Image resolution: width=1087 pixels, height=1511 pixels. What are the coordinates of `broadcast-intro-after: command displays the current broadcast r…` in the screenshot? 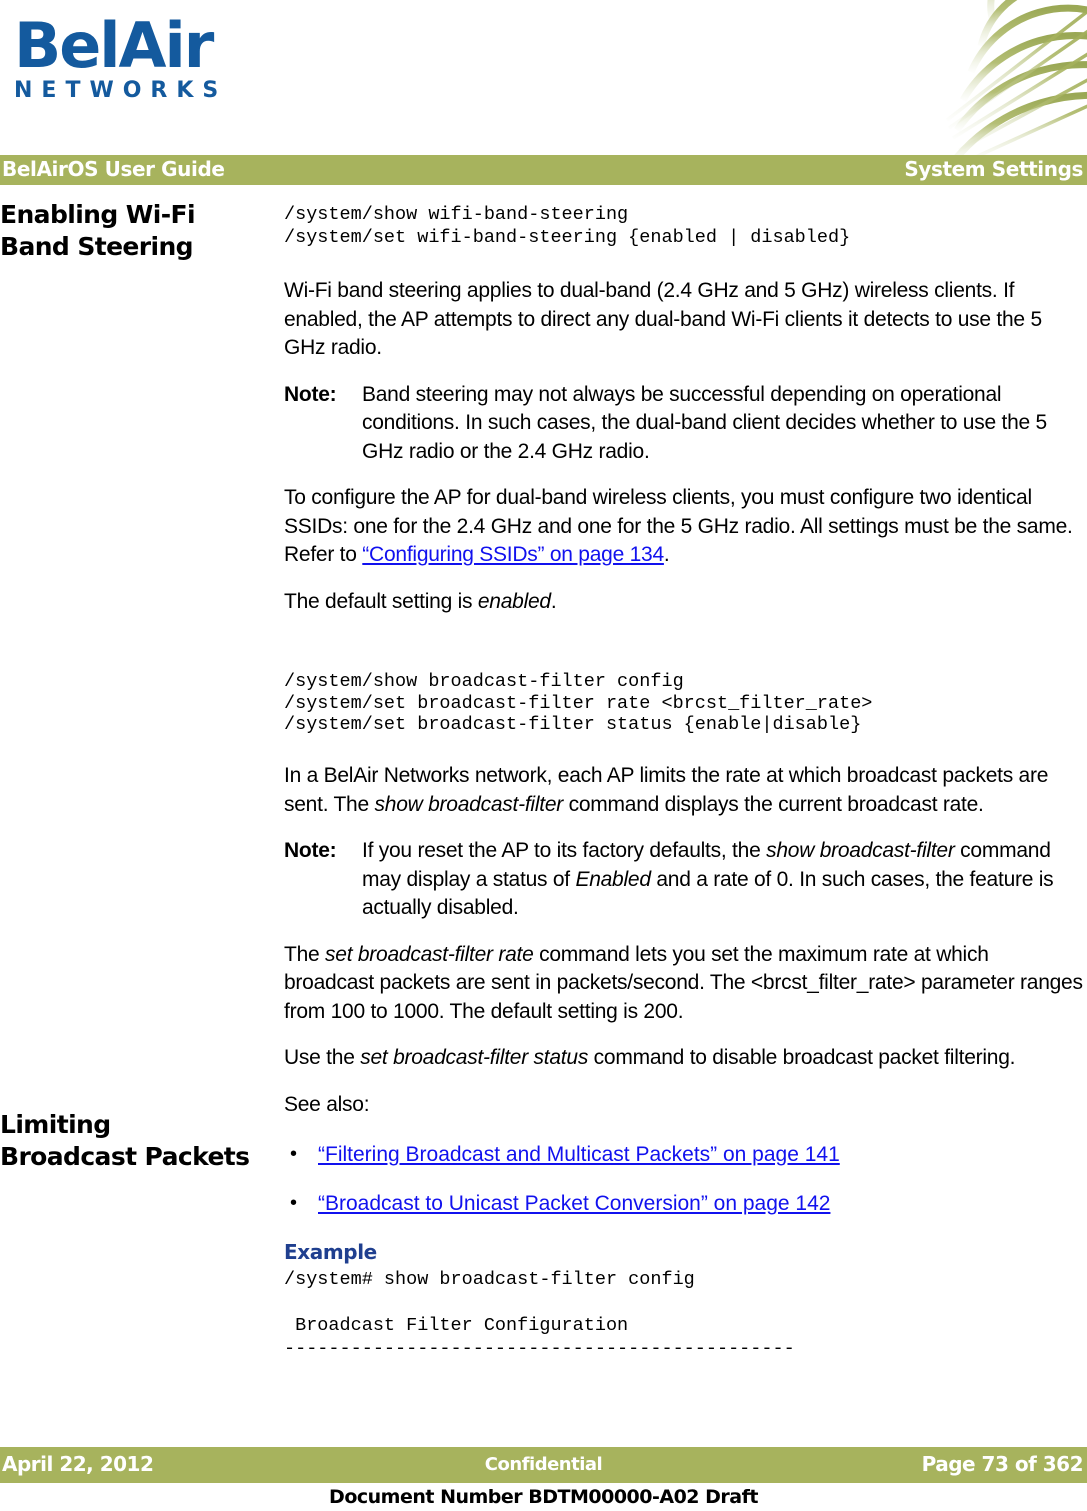 It's located at (773, 804).